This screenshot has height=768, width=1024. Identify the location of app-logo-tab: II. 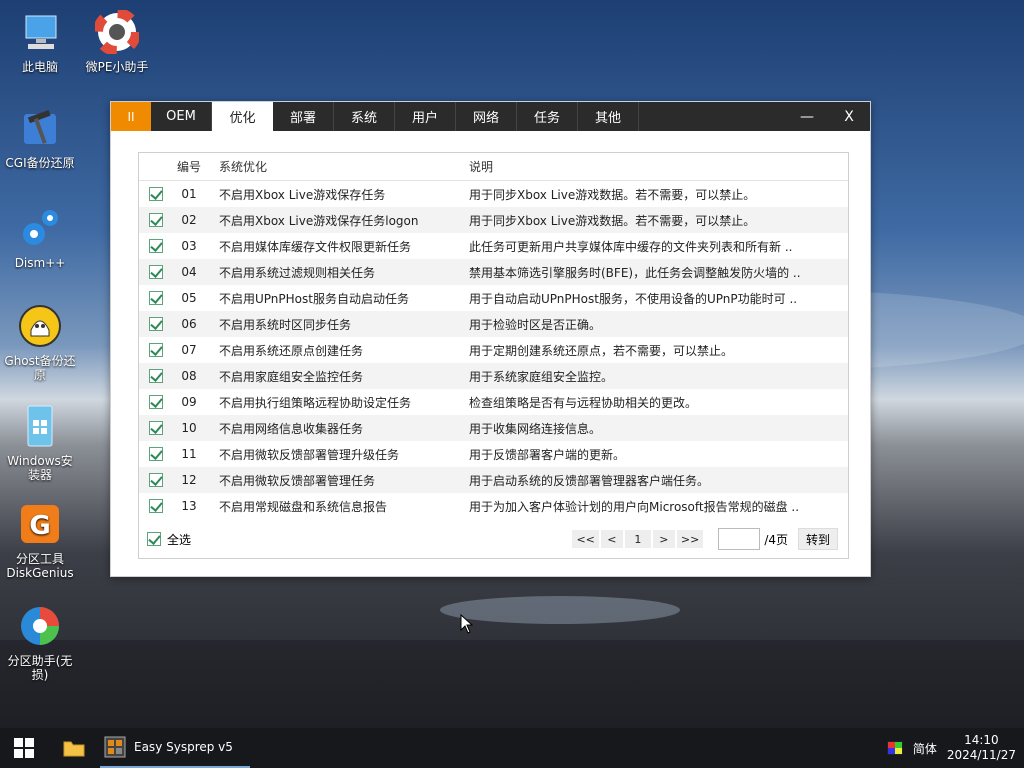
(131, 116).